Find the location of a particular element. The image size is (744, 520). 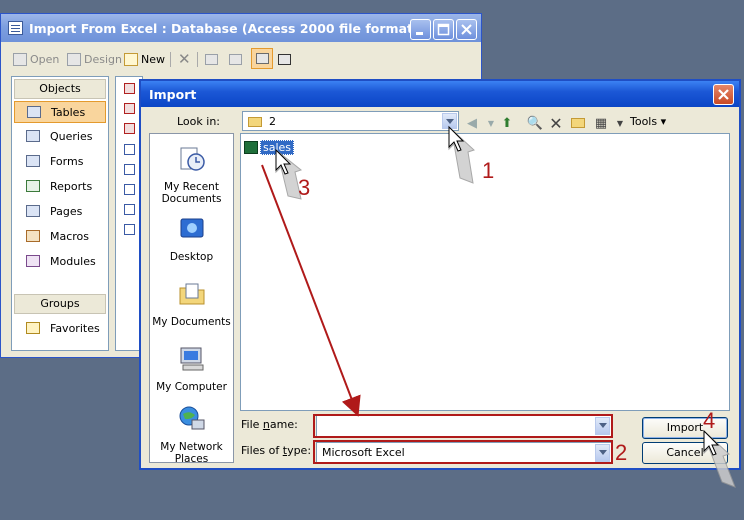

object-modules: Modules is located at coordinates (60, 261).